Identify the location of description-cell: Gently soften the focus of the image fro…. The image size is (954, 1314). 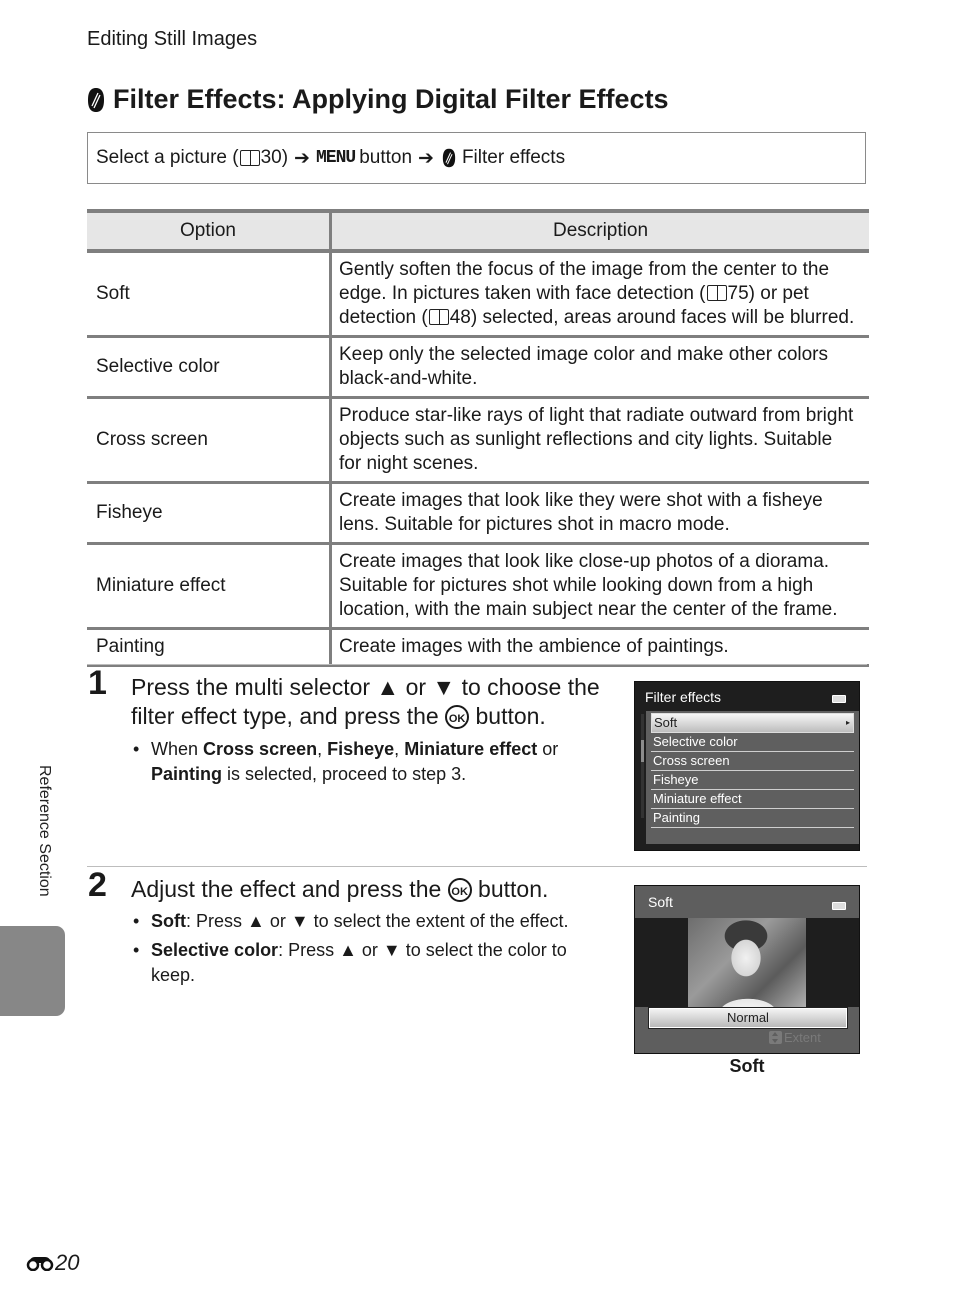
(599, 294).